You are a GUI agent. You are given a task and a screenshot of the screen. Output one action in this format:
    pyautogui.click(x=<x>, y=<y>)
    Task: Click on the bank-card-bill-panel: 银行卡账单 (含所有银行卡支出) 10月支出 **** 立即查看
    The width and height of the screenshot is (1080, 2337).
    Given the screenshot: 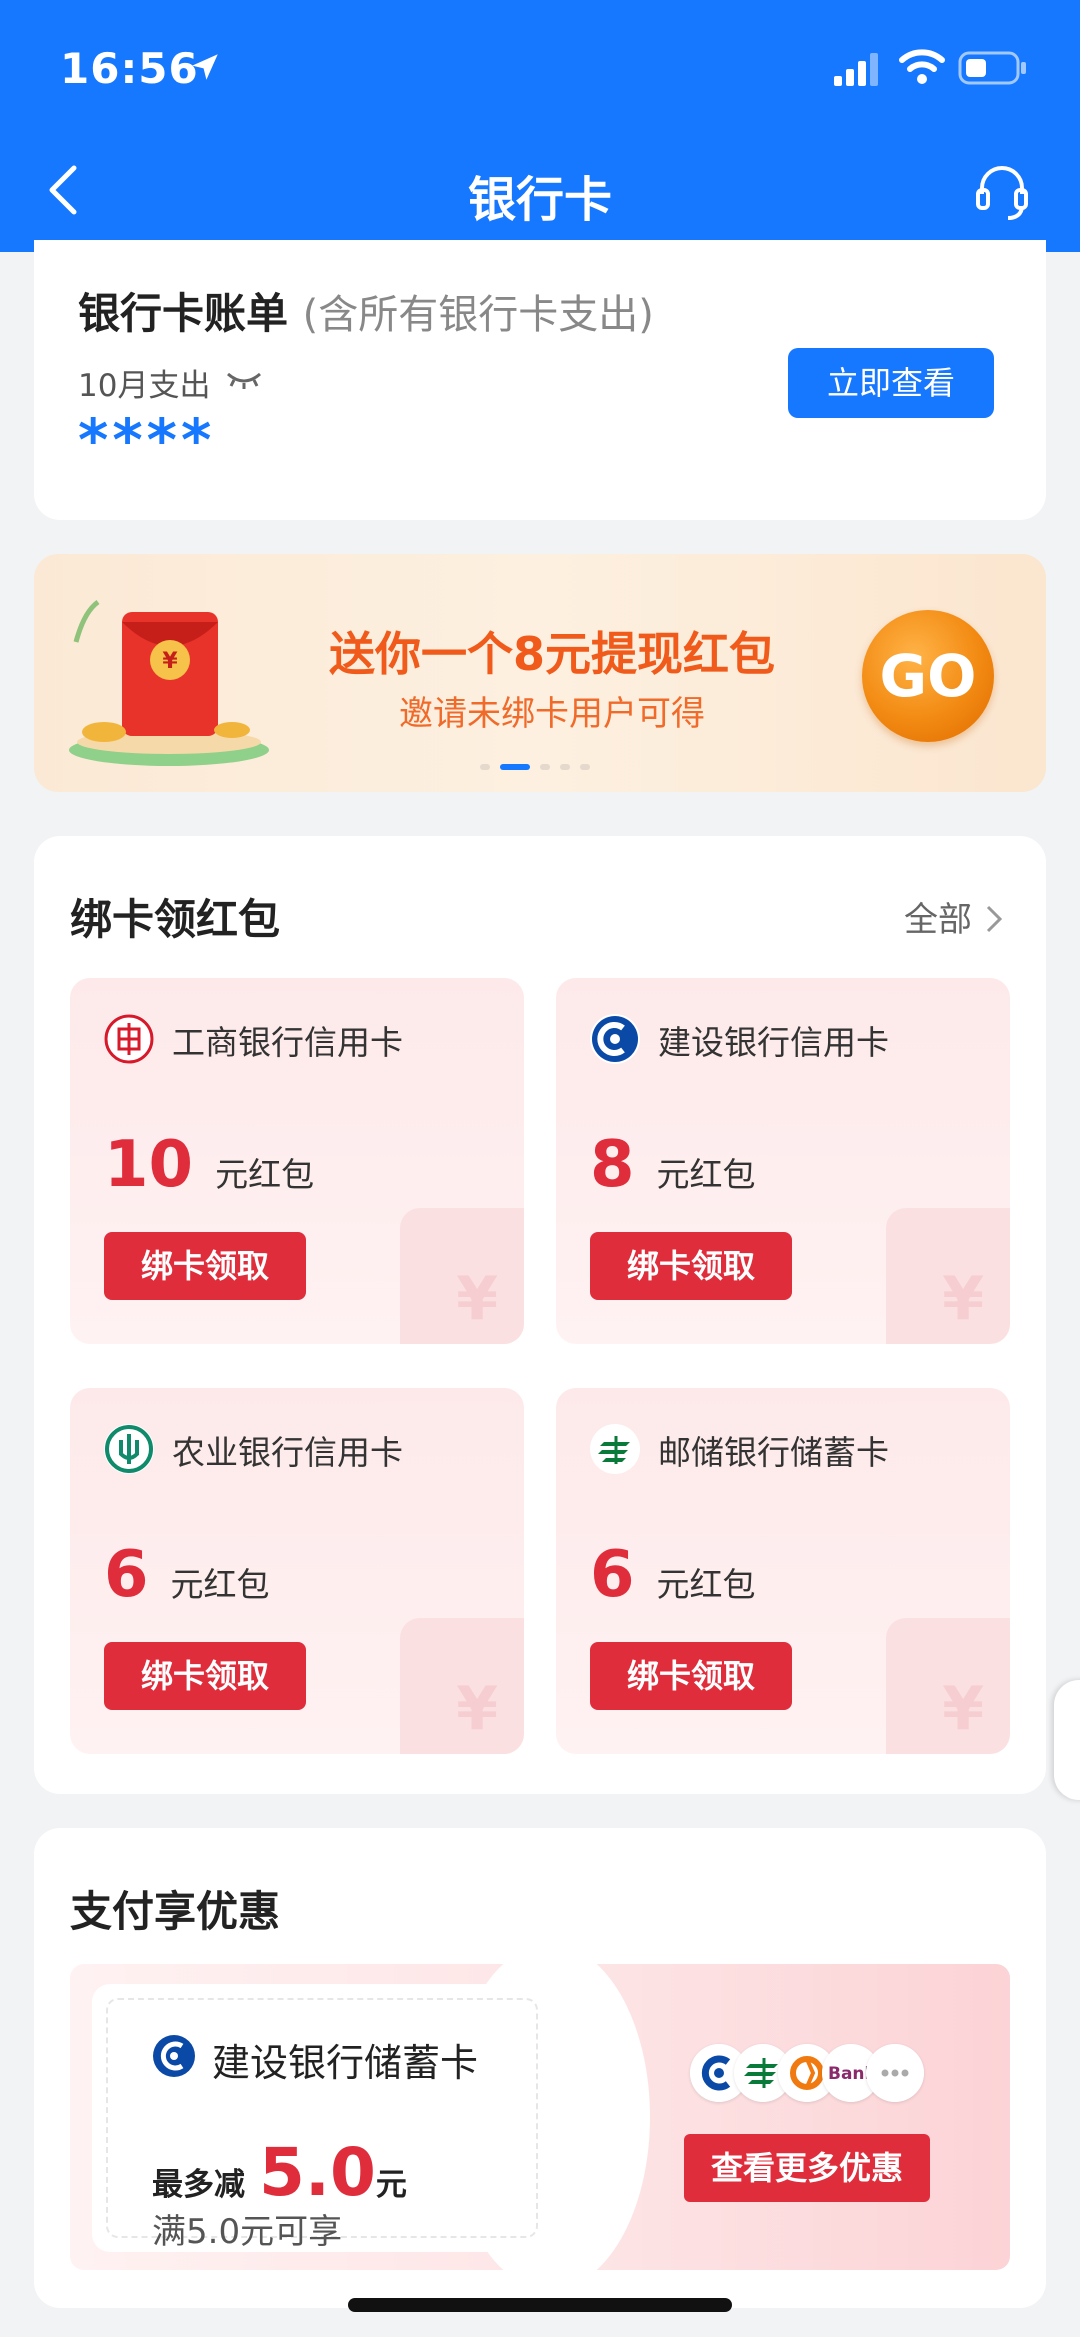 What is the action you would take?
    pyautogui.click(x=540, y=380)
    